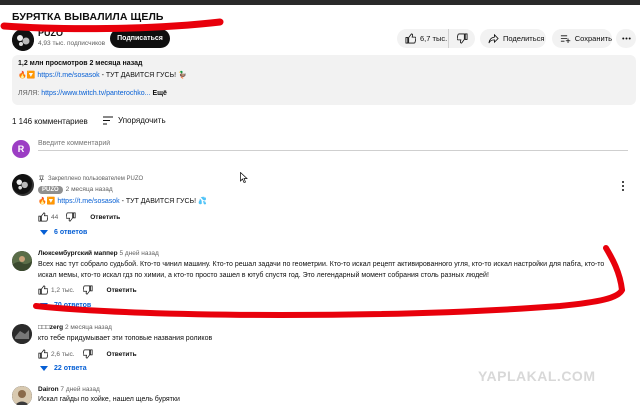  Describe the element at coordinates (78, 253) in the screenshot. I see `comment-author: Люксембургский маппер` at that location.